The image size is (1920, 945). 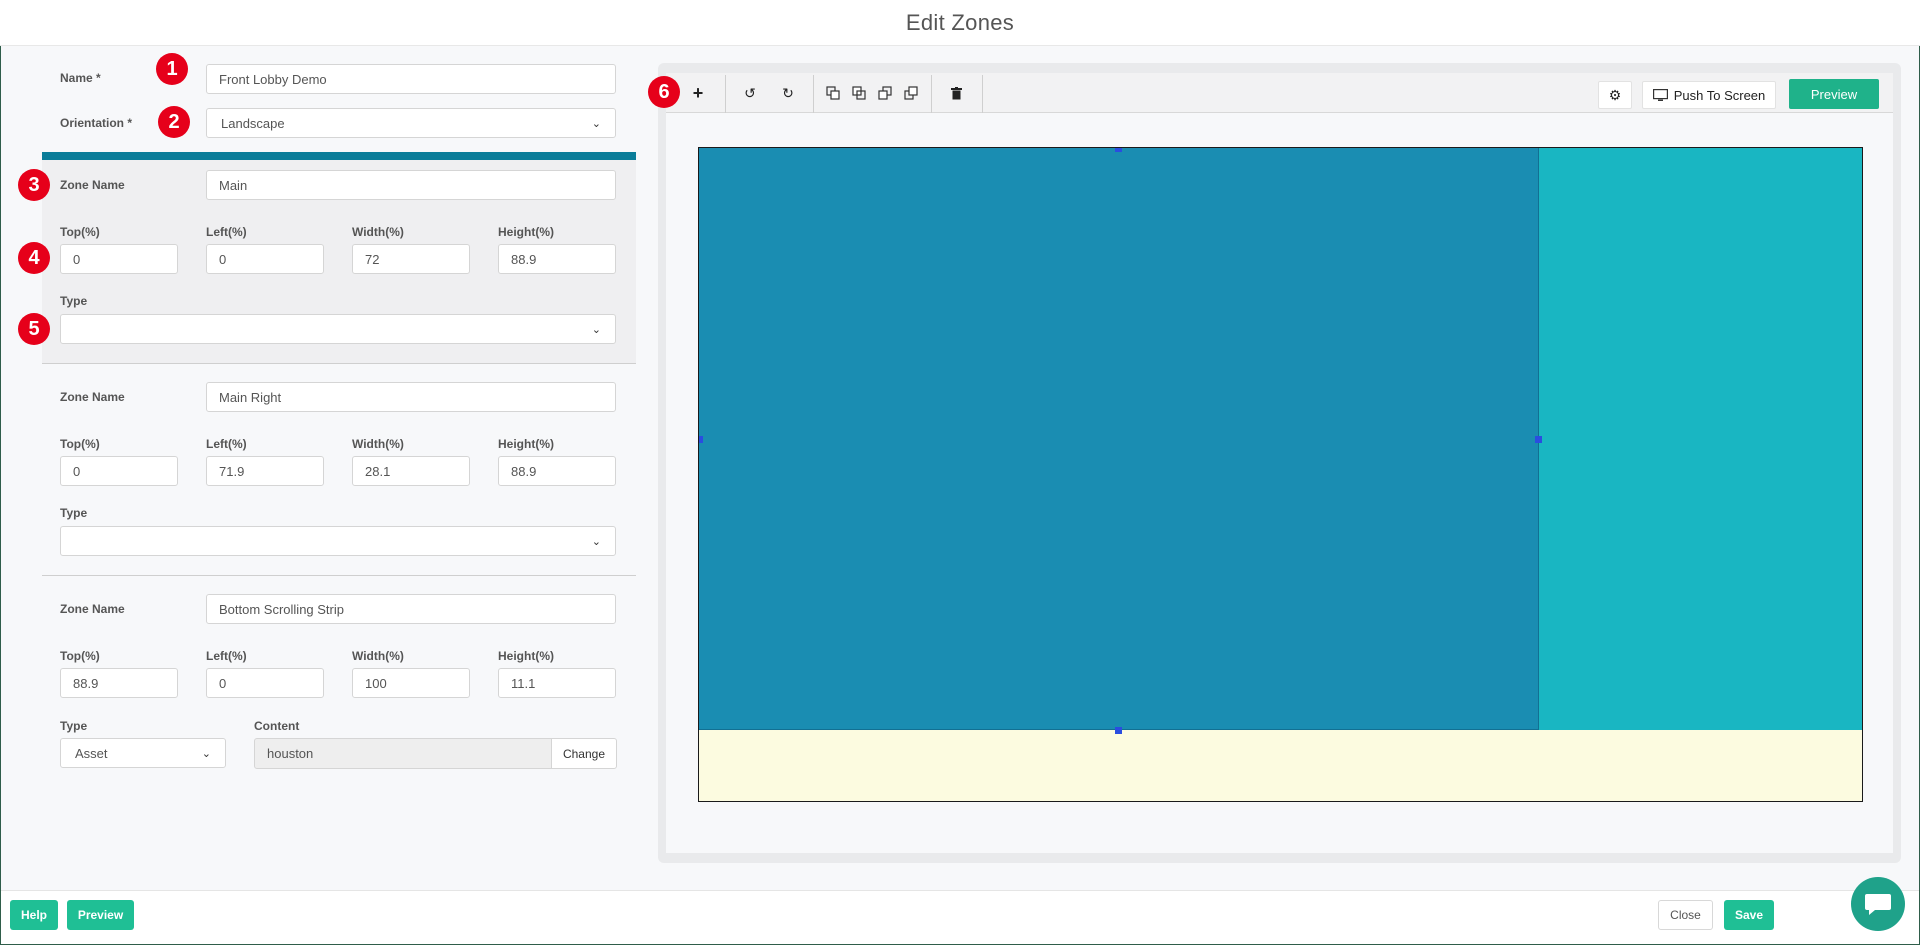 What do you see at coordinates (557, 471) in the screenshot?
I see `zone2-height-input: 88.9` at bounding box center [557, 471].